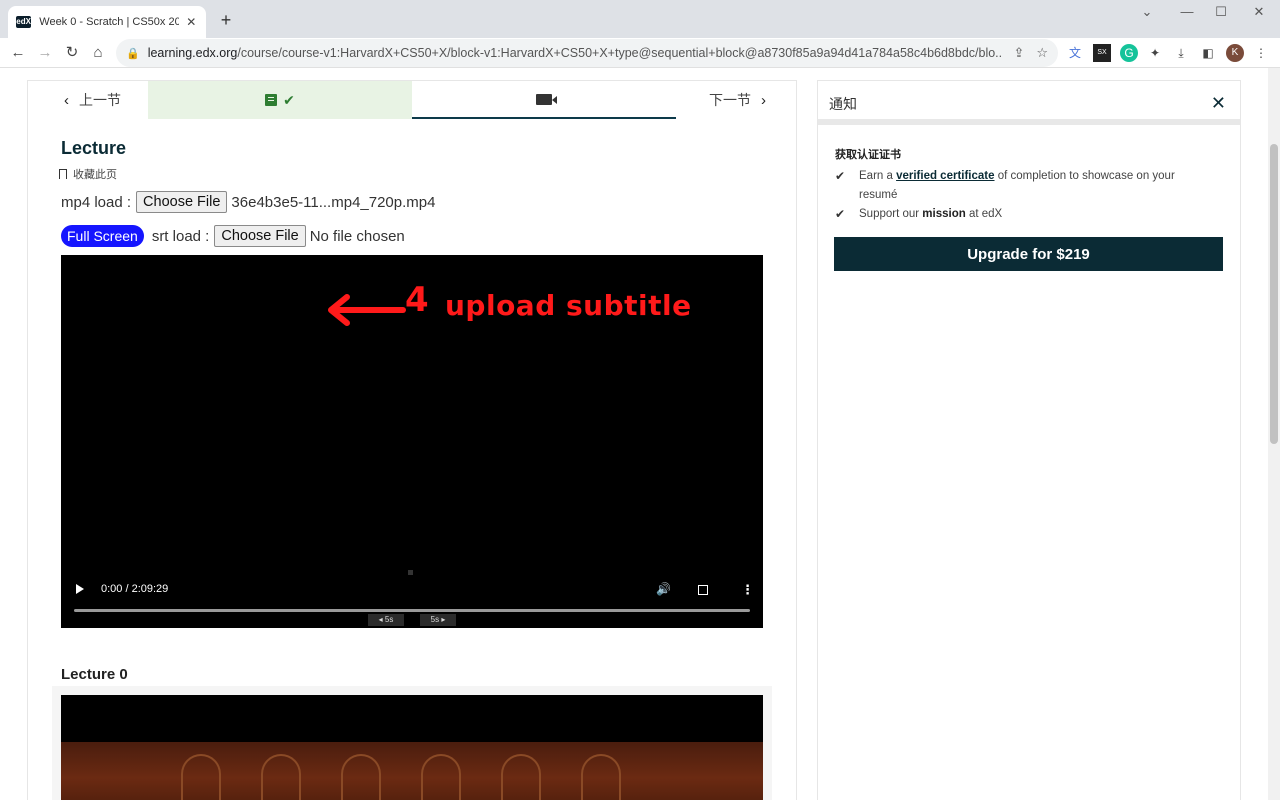 The image size is (1280, 800). I want to click on full-screen-button: Full Screen, so click(102, 236).